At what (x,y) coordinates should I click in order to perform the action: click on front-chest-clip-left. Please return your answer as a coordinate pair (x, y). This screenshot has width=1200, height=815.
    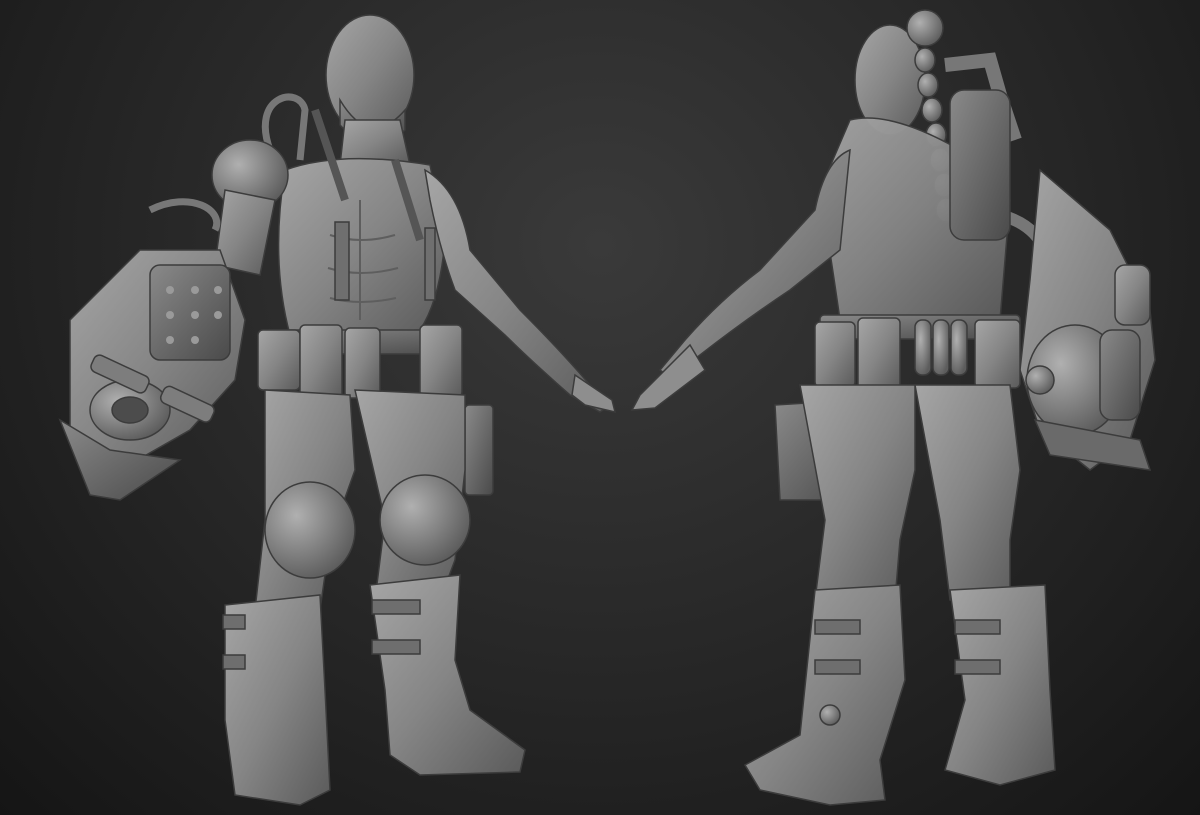
    Looking at the image, I should click on (342, 261).